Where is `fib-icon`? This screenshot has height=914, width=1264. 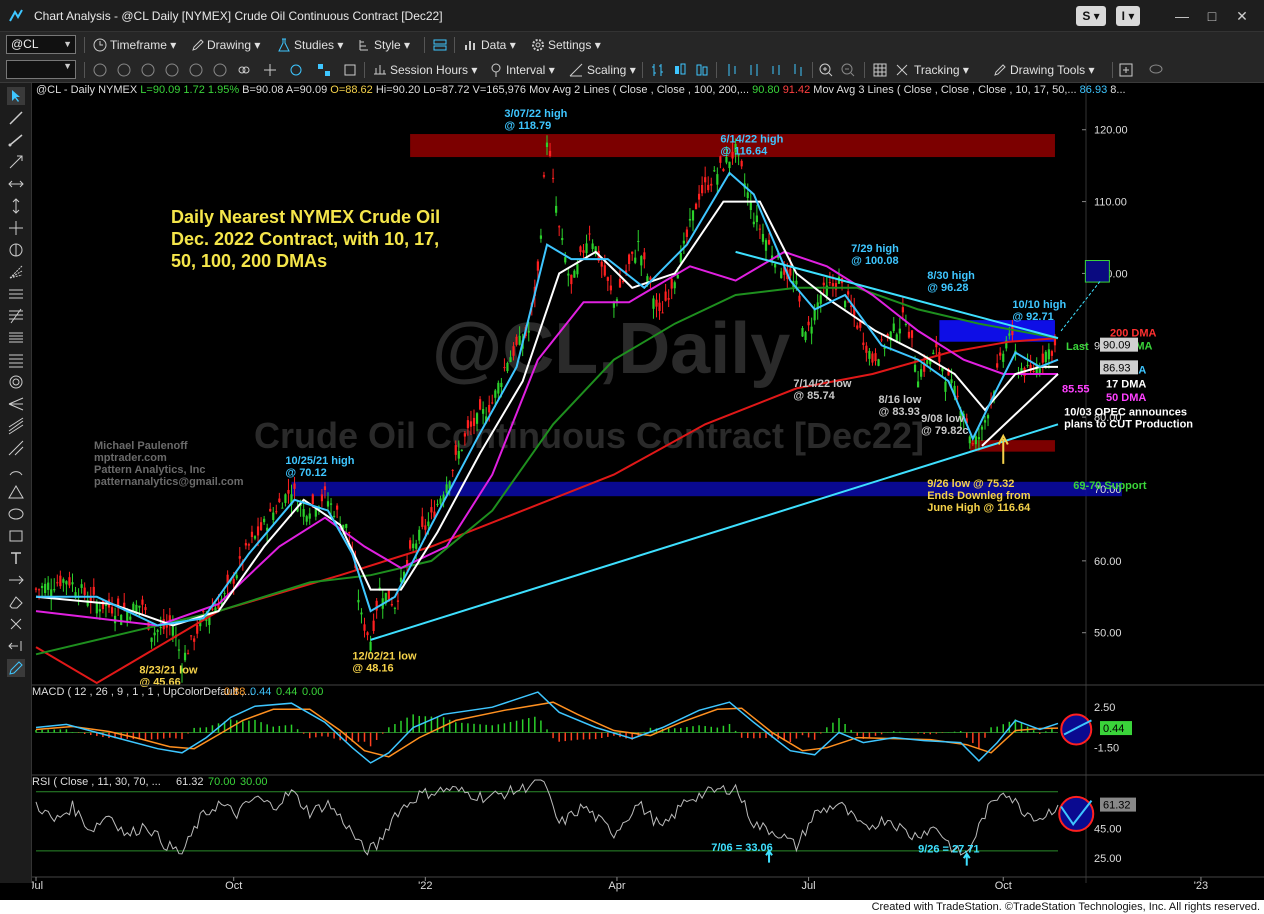
fib-icon is located at coordinates (16, 250).